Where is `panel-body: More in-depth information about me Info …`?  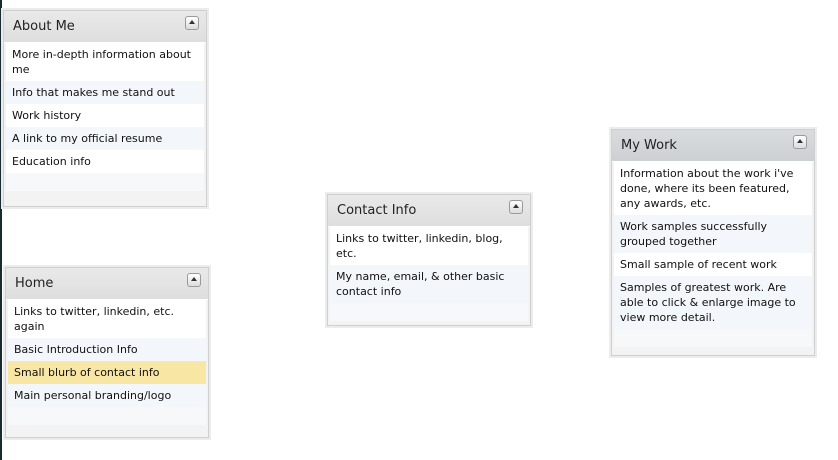
panel-body: More in-depth information about me Info … is located at coordinates (105, 117).